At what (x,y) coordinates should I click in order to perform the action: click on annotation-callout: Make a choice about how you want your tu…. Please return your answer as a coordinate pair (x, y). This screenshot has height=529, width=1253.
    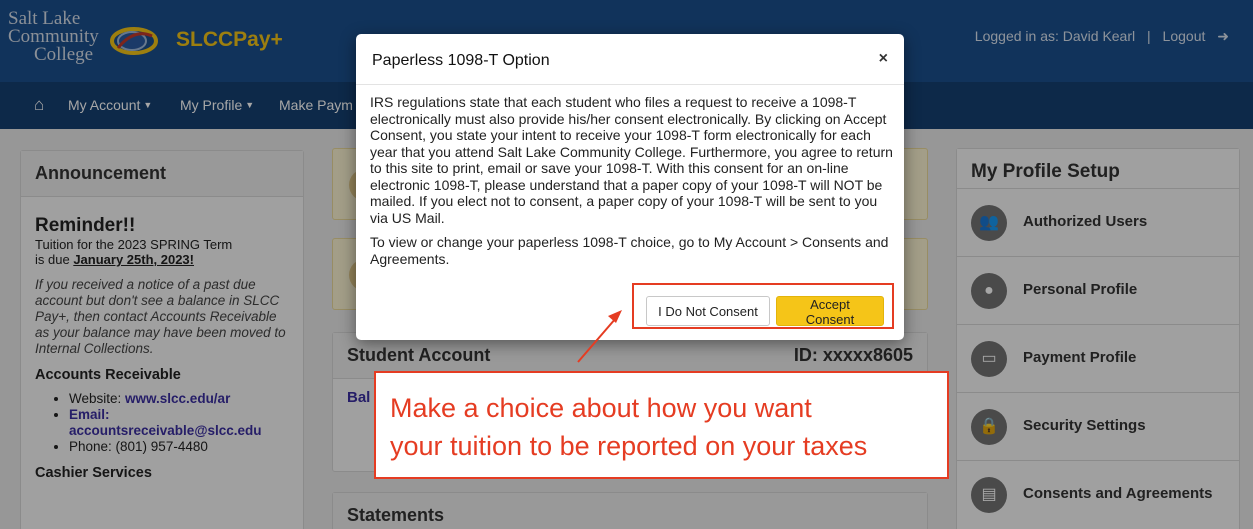
    Looking at the image, I should click on (661, 425).